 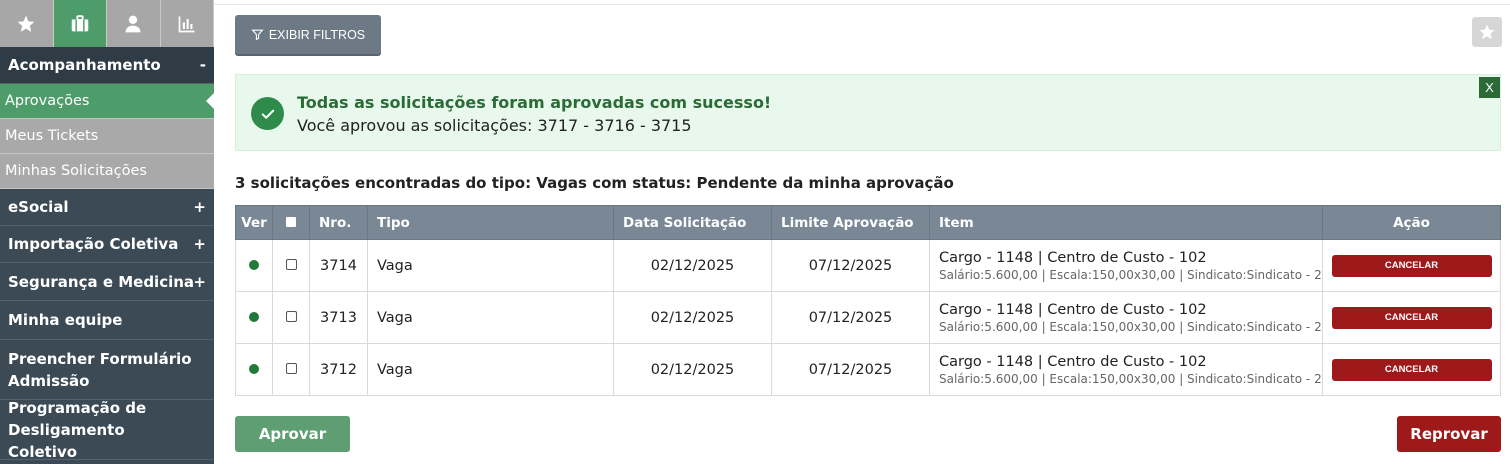 I want to click on column-header-nro: Nro., so click(x=338, y=222).